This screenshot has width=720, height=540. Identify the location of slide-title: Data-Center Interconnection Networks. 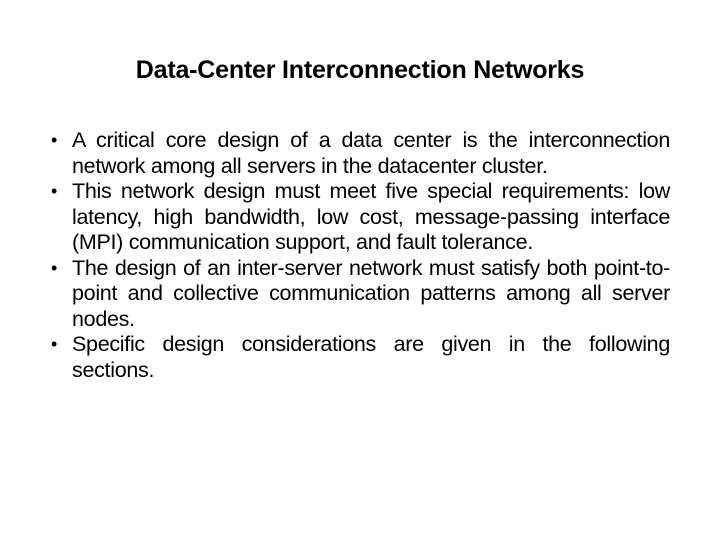
(360, 70).